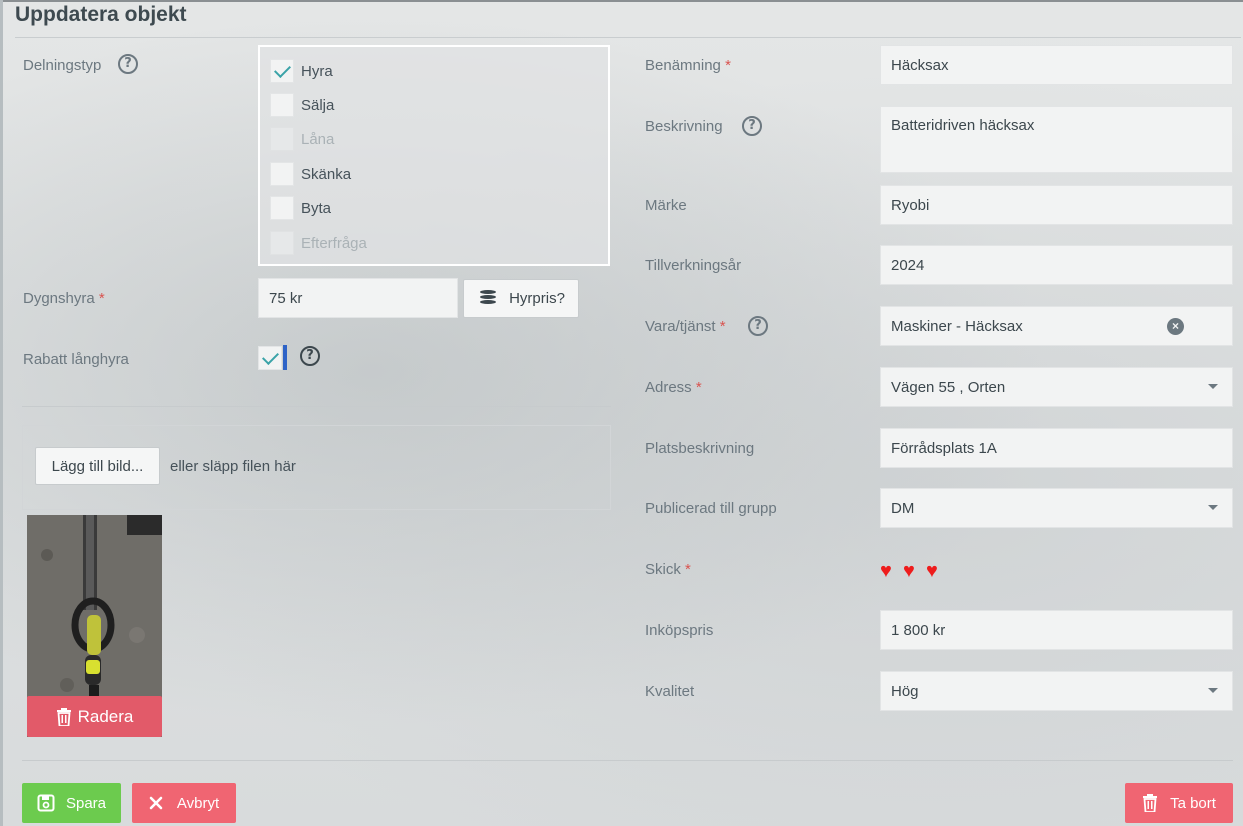  Describe the element at coordinates (668, 387) in the screenshot. I see `adress-label-text: Adress` at that location.